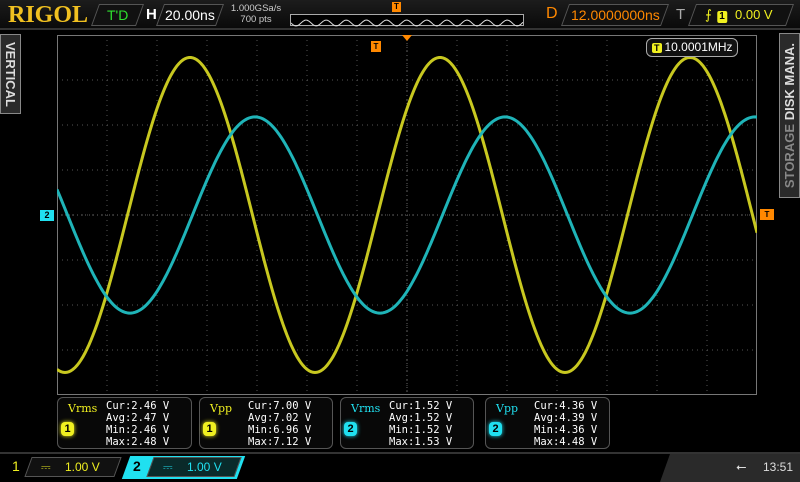 The height and width of the screenshot is (482, 800). What do you see at coordinates (280, 430) in the screenshot?
I see `min-value: Min:6.96 V` at bounding box center [280, 430].